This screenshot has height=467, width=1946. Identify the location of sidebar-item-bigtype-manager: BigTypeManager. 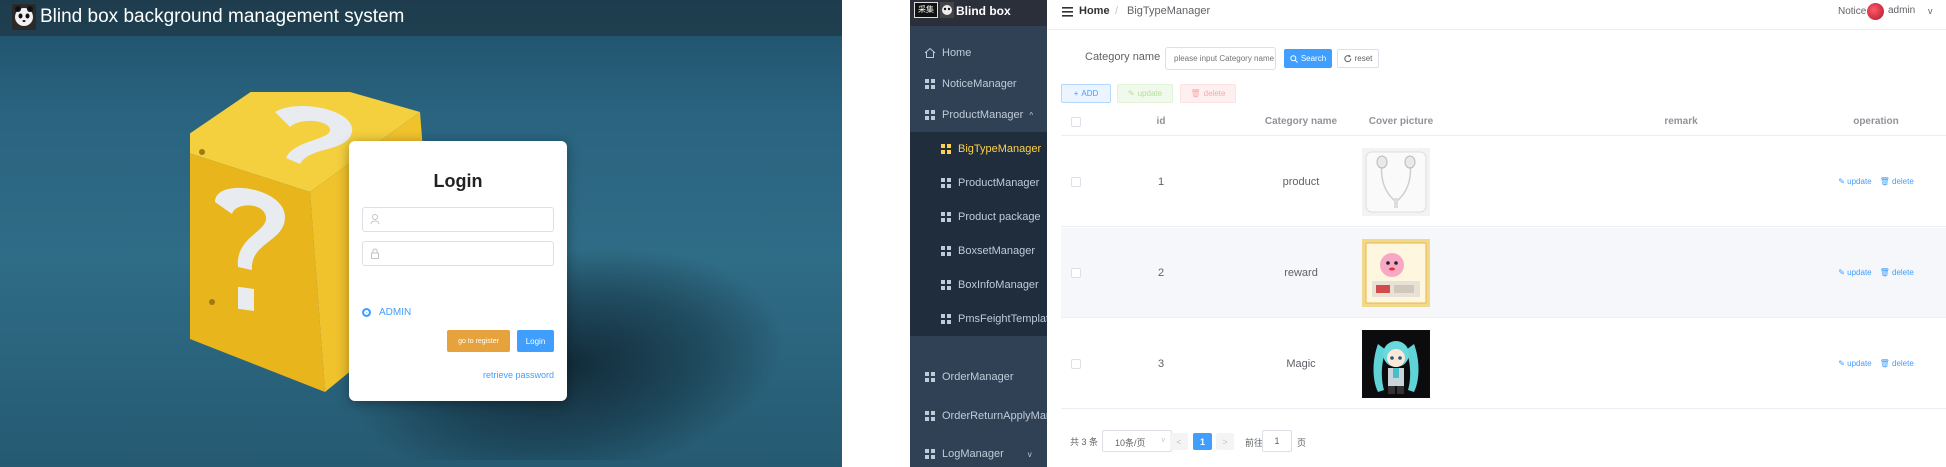
(978, 149).